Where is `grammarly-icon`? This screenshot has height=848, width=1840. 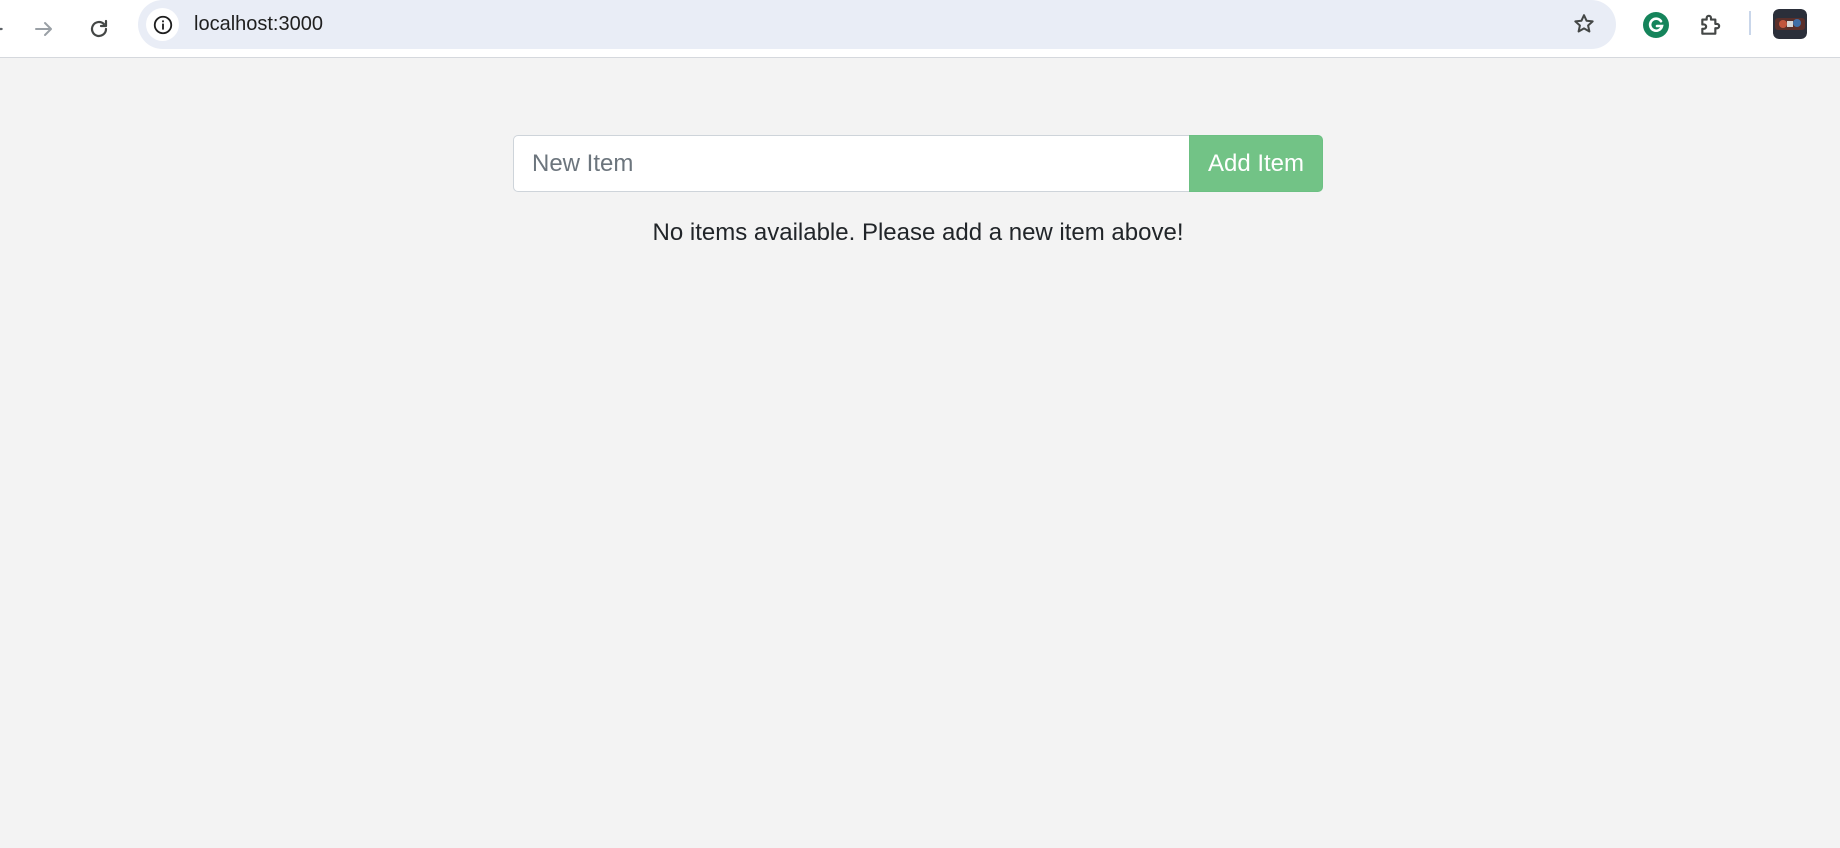 grammarly-icon is located at coordinates (1656, 25).